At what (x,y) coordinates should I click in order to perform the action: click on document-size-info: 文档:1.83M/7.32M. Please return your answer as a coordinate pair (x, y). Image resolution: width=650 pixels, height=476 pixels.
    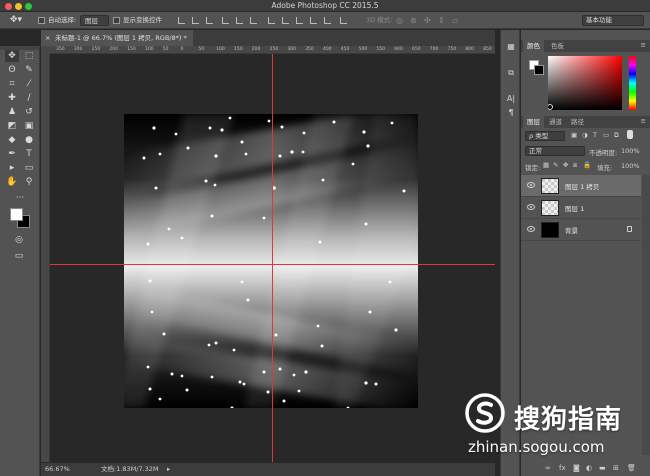
    Looking at the image, I should click on (130, 469).